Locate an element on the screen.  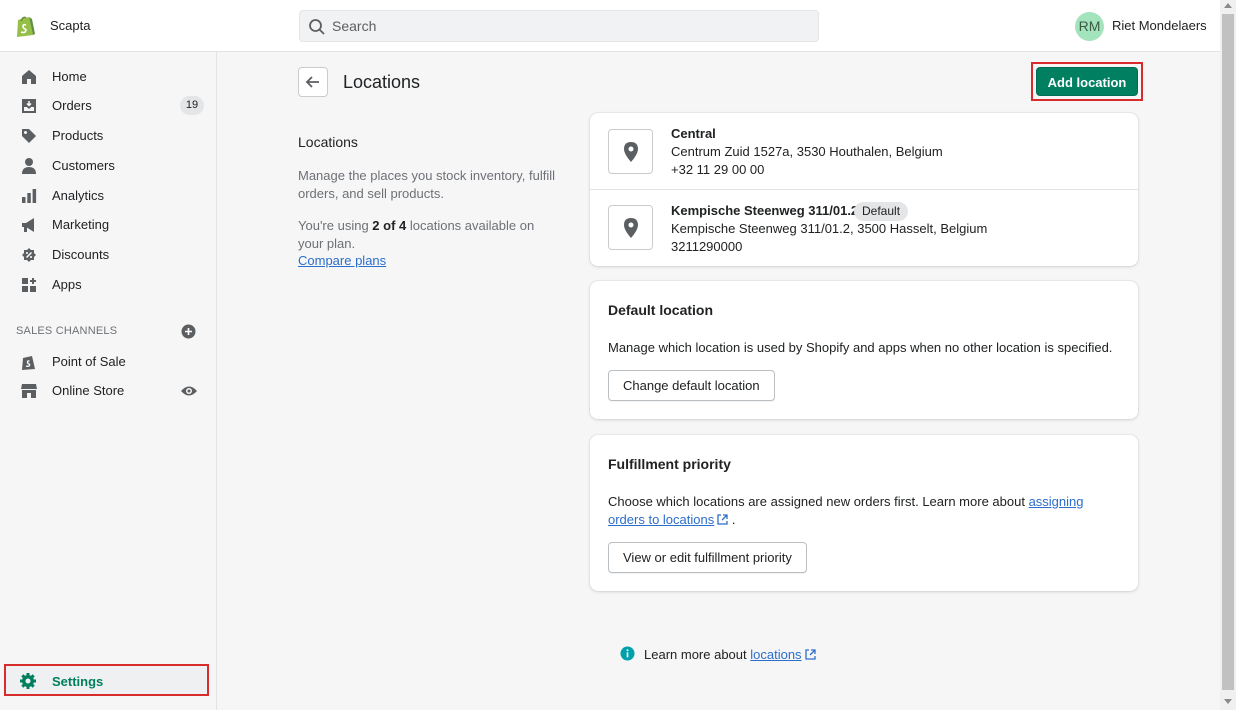
store-name: Scapta is located at coordinates (70, 25).